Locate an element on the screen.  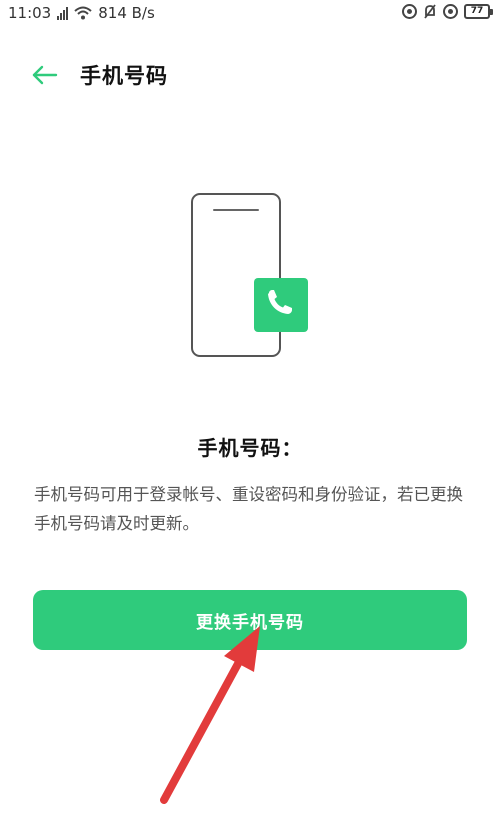
annotation-arrow is located at coordinates (210, 715).